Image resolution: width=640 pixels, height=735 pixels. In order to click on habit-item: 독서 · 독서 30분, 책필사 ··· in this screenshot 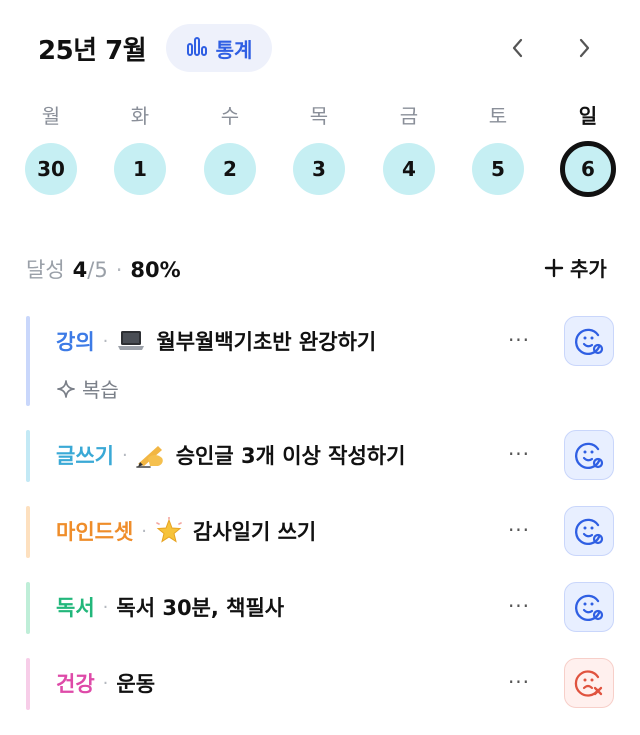, I will do `click(321, 608)`.